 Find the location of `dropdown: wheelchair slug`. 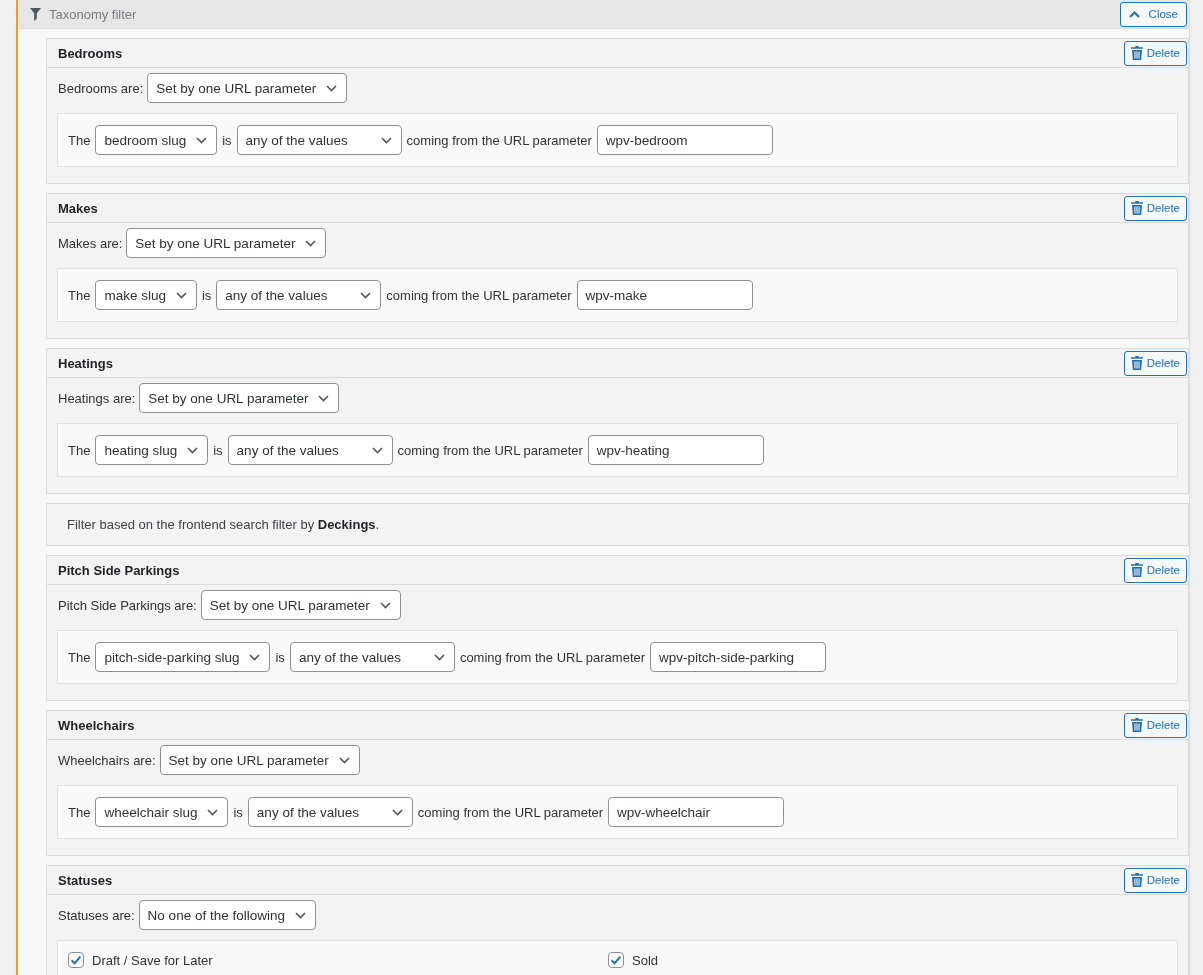

dropdown: wheelchair slug is located at coordinates (162, 812).